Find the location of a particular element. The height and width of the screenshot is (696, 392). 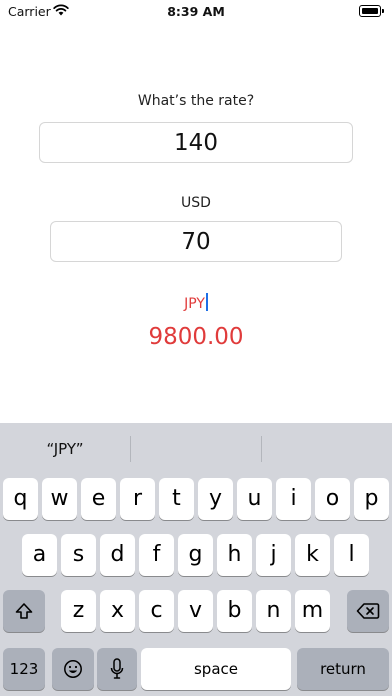

key-w: w is located at coordinates (59, 499).